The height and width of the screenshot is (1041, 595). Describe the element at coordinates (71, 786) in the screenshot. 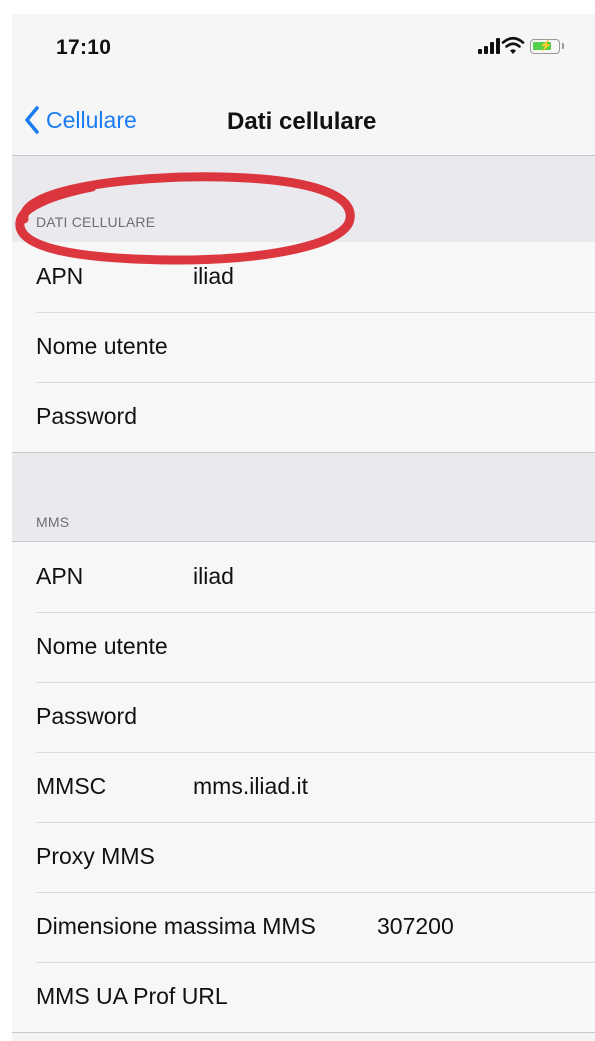

I see `row-label: MMSC` at that location.